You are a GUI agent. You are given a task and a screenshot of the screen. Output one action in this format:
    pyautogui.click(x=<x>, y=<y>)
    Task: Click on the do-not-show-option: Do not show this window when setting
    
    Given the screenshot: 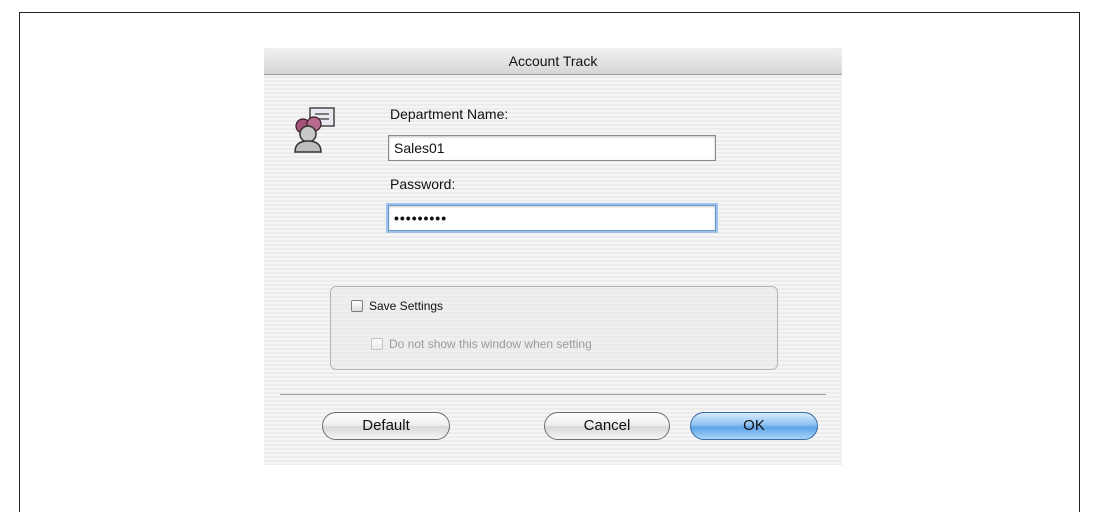 What is the action you would take?
    pyautogui.click(x=481, y=344)
    